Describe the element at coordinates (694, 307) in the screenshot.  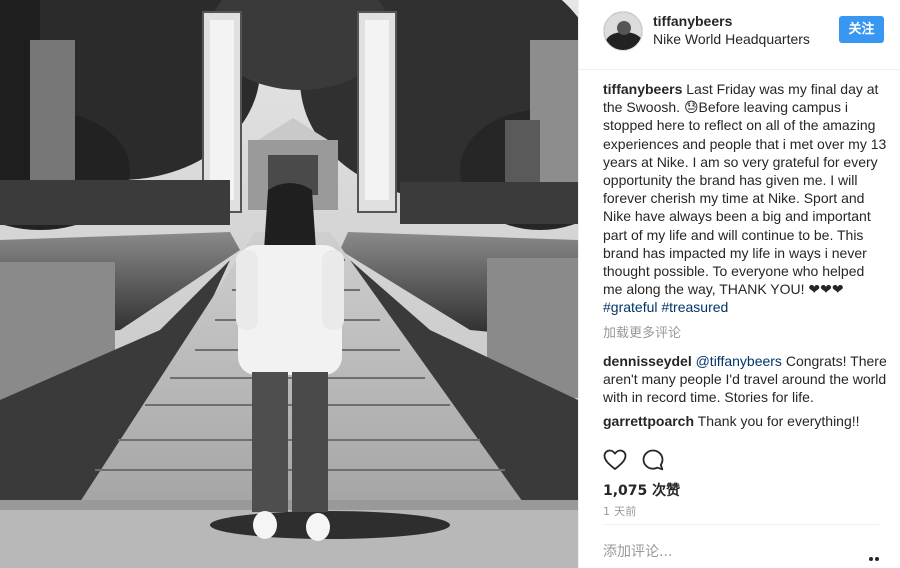
I see `hashtag-treasured: #treasured` at that location.